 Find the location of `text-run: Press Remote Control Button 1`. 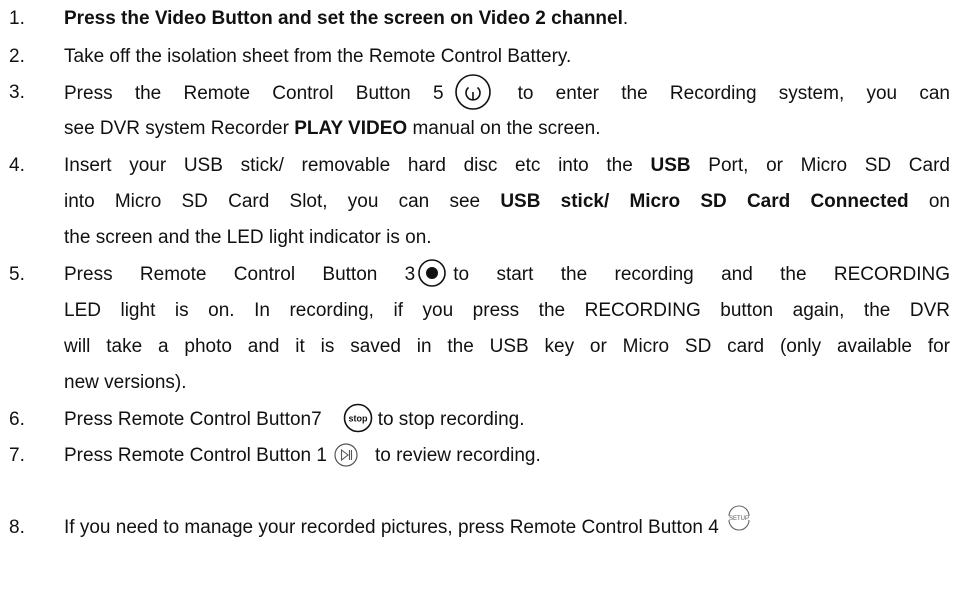

text-run: Press Remote Control Button 1 is located at coordinates (195, 455).